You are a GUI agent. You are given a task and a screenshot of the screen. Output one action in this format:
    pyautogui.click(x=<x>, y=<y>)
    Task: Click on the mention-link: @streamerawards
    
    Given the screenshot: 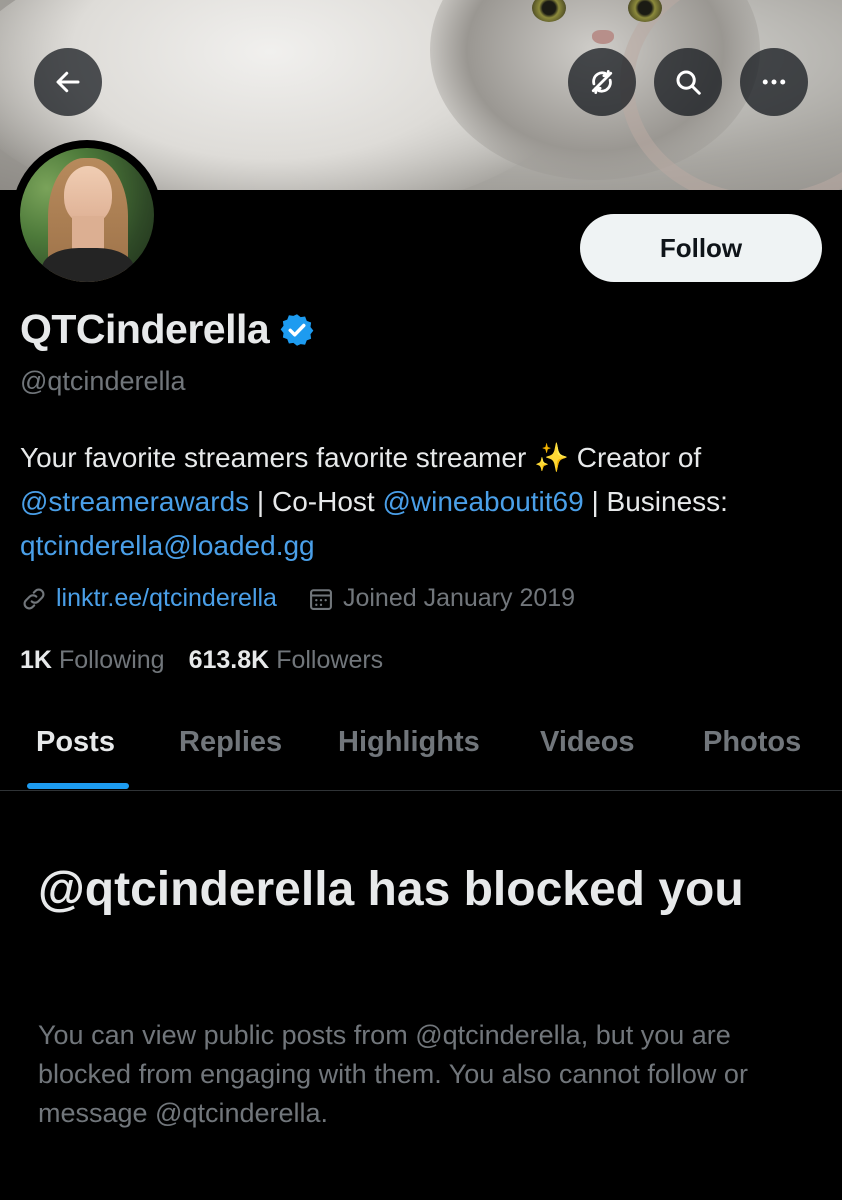 What is the action you would take?
    pyautogui.click(x=134, y=501)
    